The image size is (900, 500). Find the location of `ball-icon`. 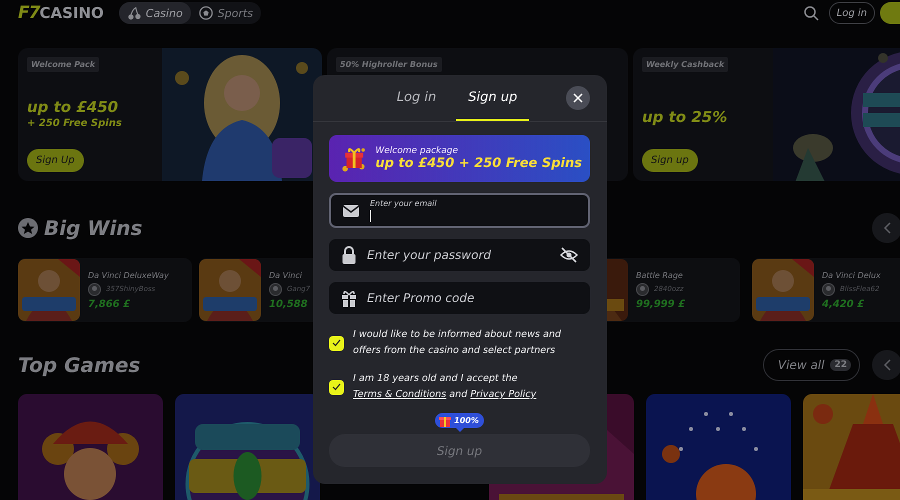

ball-icon is located at coordinates (205, 13).